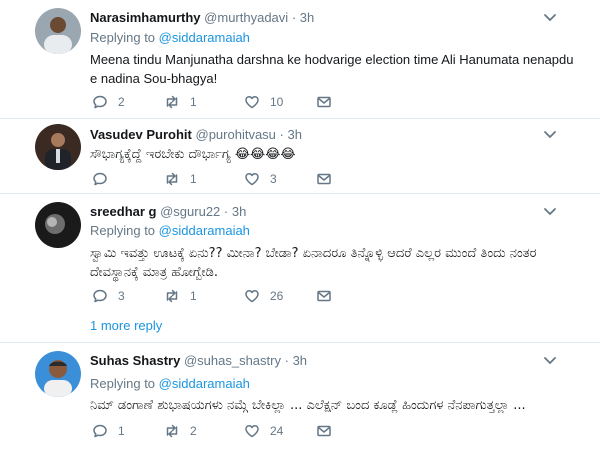  Describe the element at coordinates (121, 296) in the screenshot. I see `reply-count: 3` at that location.